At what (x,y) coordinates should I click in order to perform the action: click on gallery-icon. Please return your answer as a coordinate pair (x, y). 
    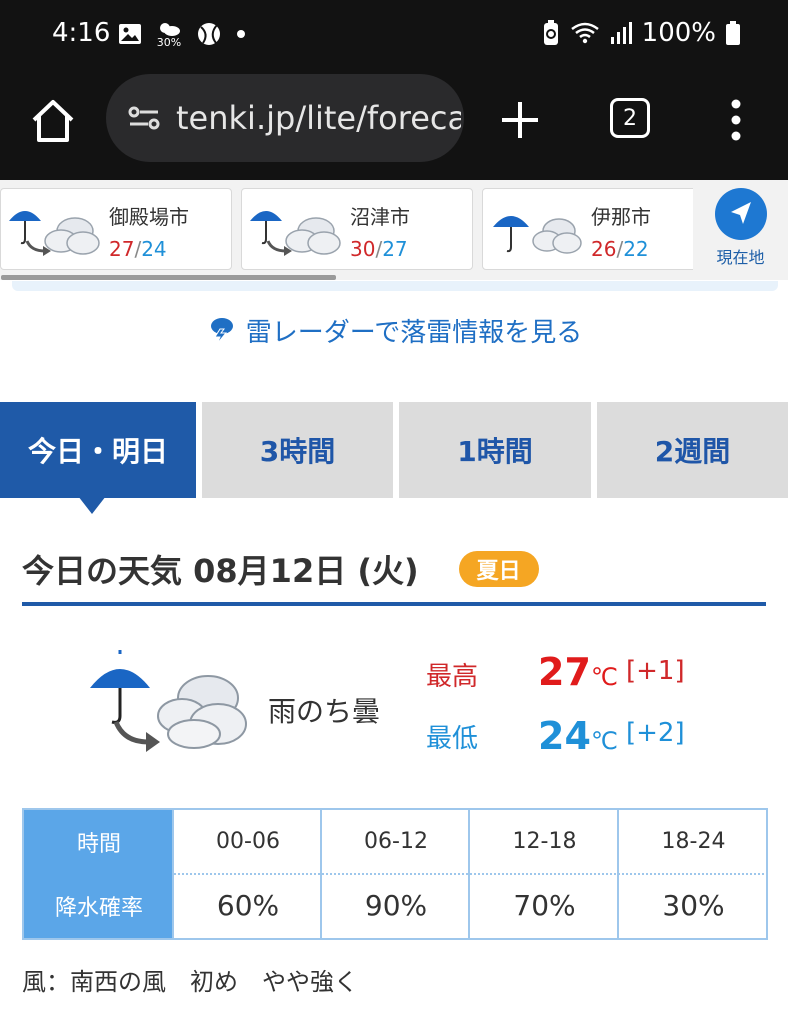
    Looking at the image, I should click on (130, 34).